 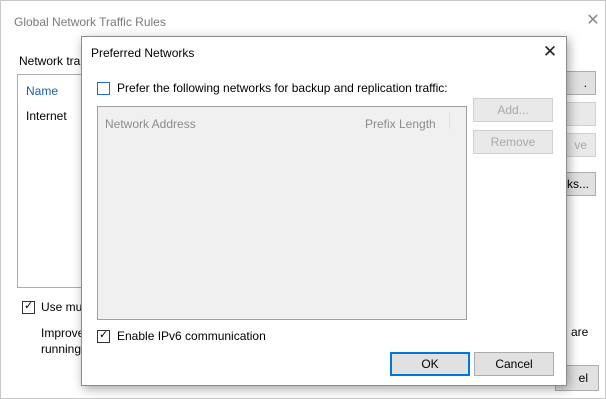 I want to click on remove-network-button: Remove, so click(x=513, y=142).